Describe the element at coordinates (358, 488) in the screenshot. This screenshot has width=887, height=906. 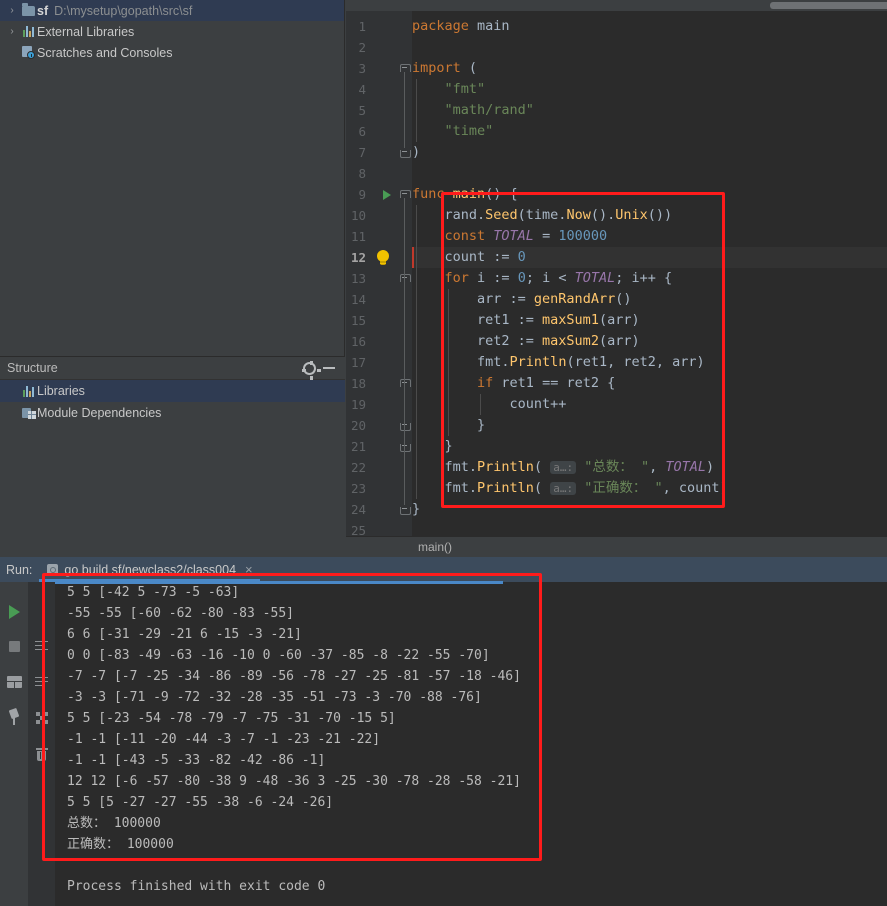
I see `line-number: 23` at that location.